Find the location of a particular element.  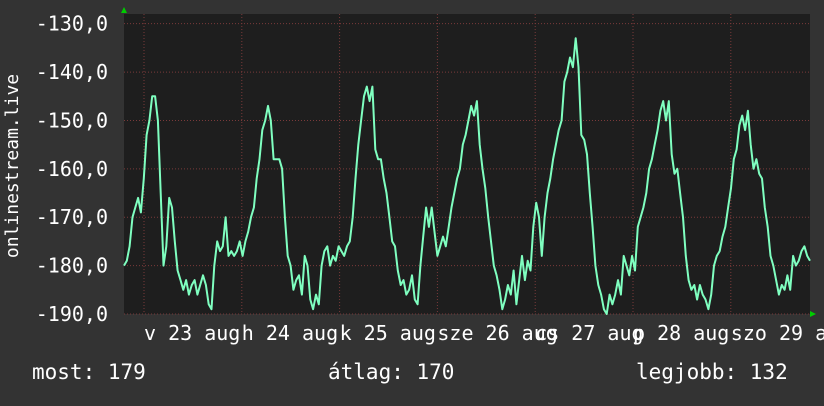

y-tick-label: -170,0 is located at coordinates (72, 217).